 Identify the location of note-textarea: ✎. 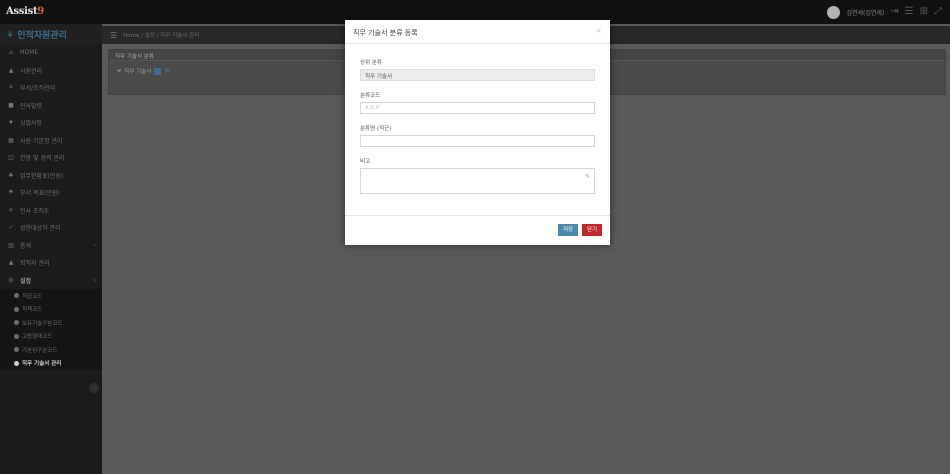
(477, 181).